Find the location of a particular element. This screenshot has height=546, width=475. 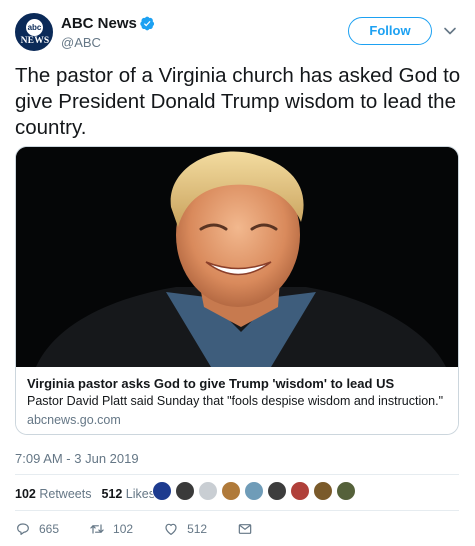

like-button: 512 is located at coordinates (185, 529).